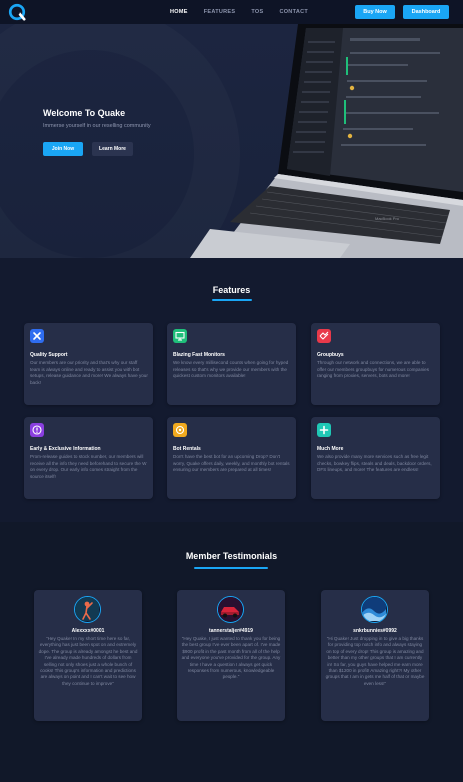 The height and width of the screenshot is (782, 463). Describe the element at coordinates (112, 149) in the screenshot. I see `learn-more-button: Learn More` at that location.